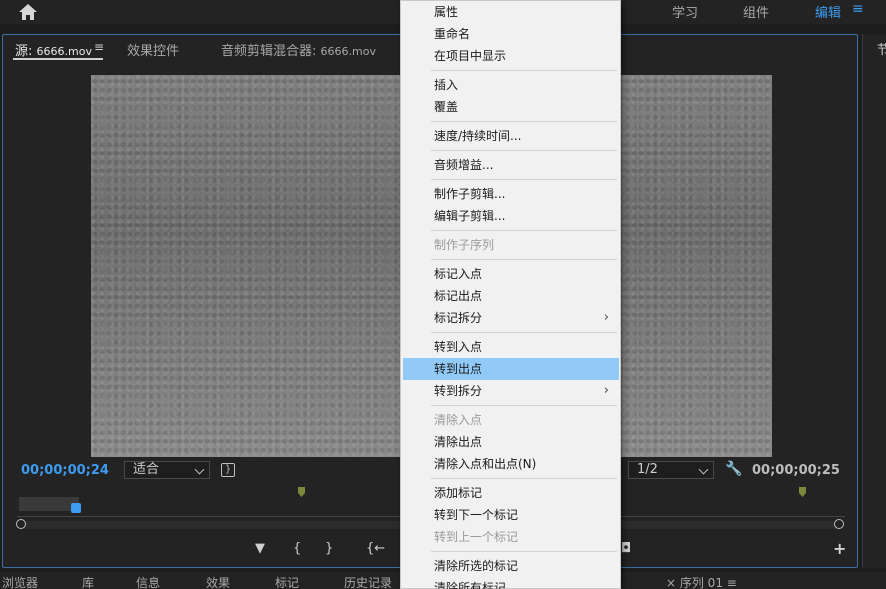 Image resolution: width=886 pixels, height=589 pixels. What do you see at coordinates (839, 548) in the screenshot?
I see `add-button-icon: +` at bounding box center [839, 548].